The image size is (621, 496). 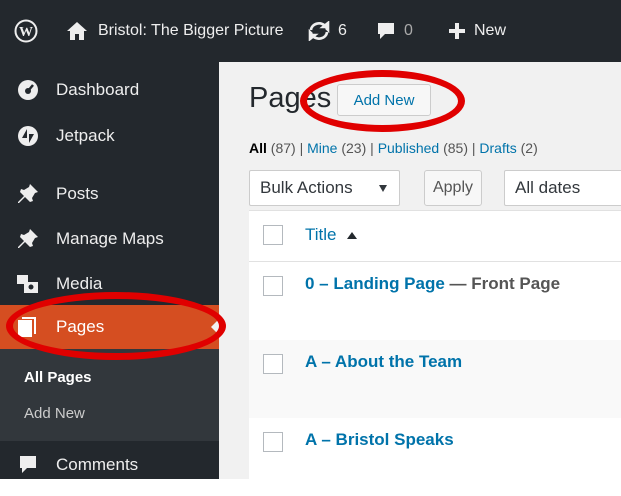 I want to click on new-content-link: New, so click(x=477, y=31).